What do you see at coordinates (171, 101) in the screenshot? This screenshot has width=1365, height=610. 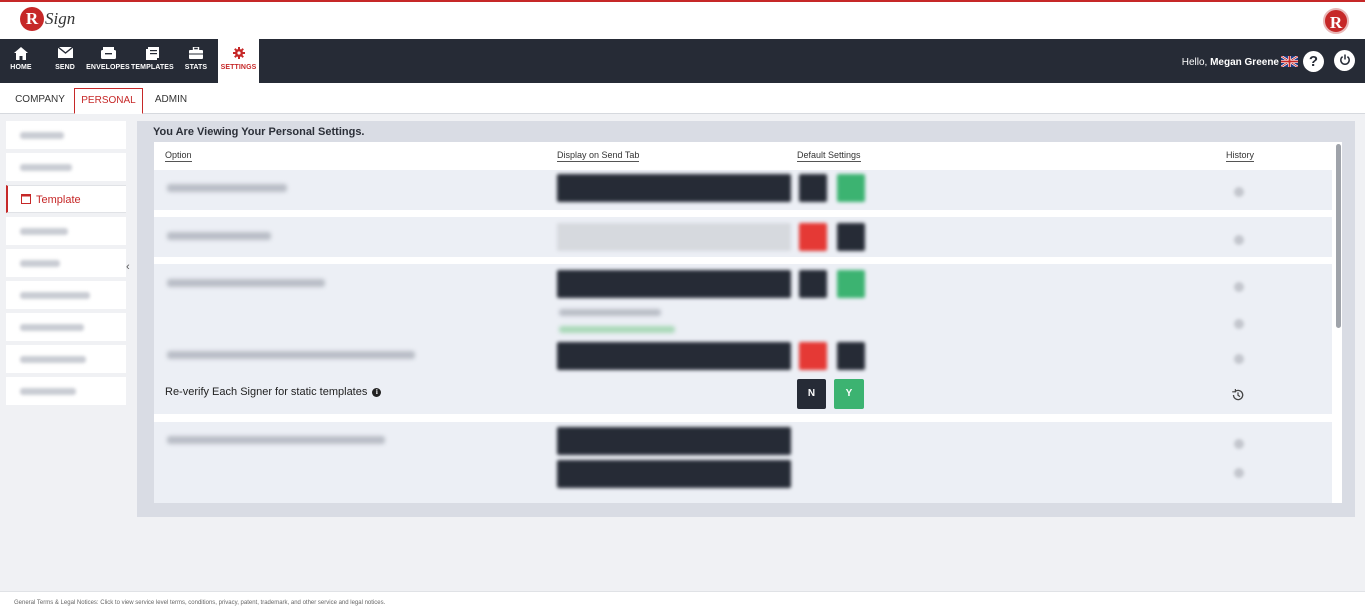 I see `tab-admin: ADMIN` at bounding box center [171, 101].